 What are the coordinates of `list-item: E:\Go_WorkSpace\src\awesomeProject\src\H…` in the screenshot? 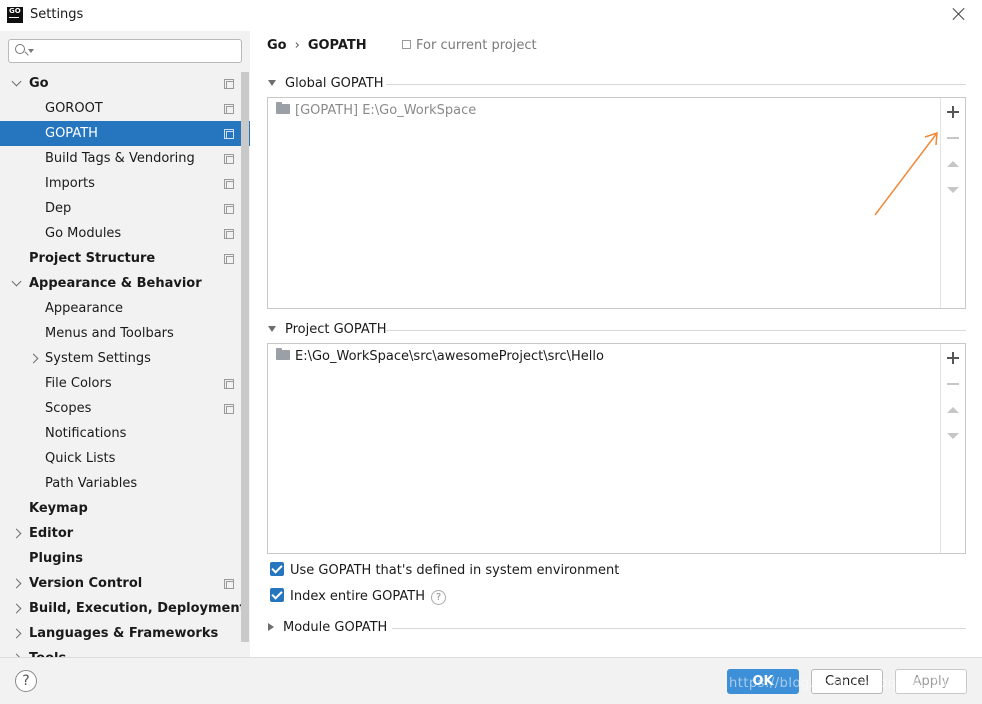 It's located at (440, 357).